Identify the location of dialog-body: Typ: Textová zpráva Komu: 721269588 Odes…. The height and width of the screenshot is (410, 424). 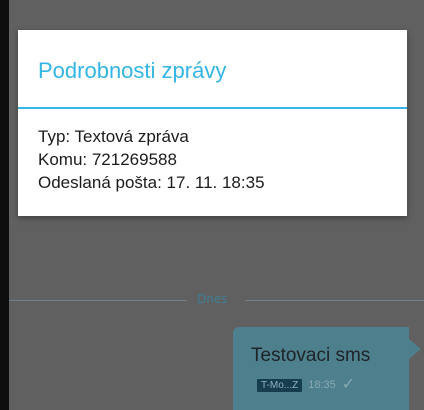
(151, 159).